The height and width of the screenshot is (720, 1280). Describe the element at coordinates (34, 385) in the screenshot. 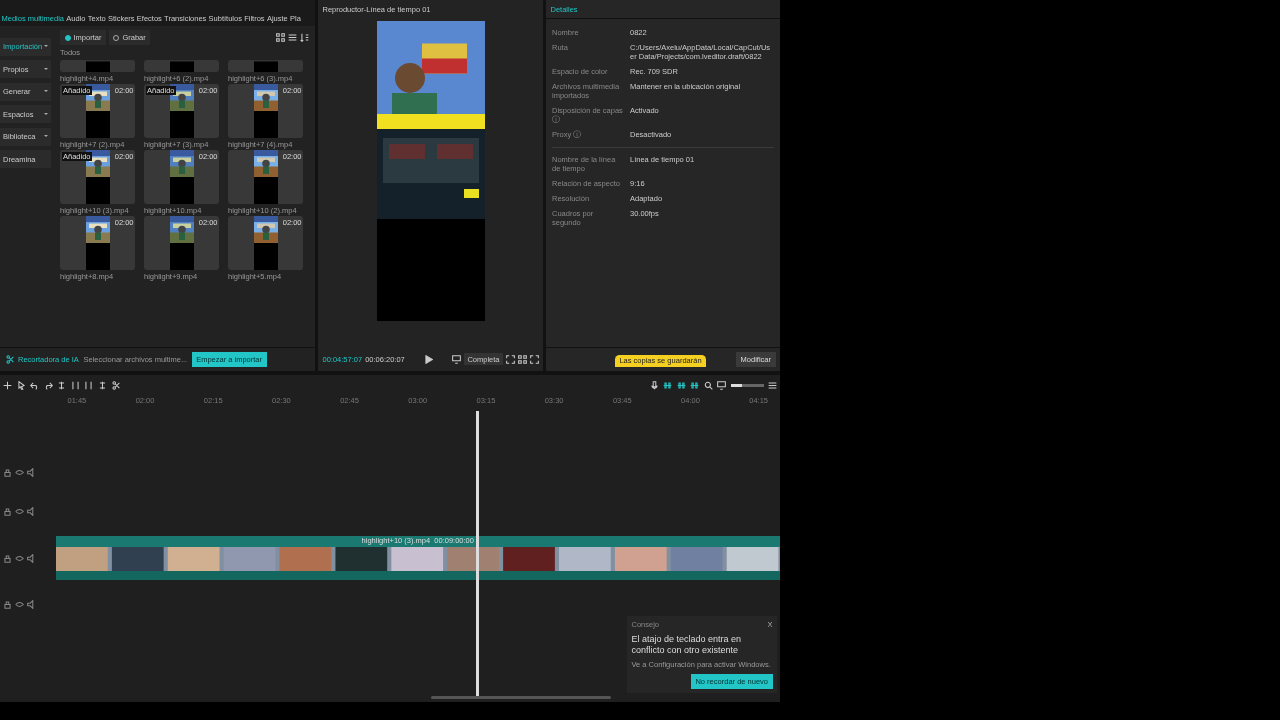

I see `undo-icon` at that location.